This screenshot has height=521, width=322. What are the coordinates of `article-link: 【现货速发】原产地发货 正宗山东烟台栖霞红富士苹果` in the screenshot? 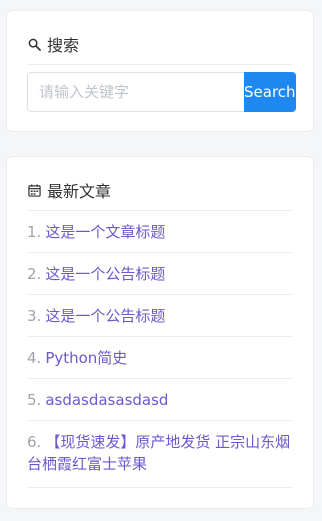 It's located at (158, 453).